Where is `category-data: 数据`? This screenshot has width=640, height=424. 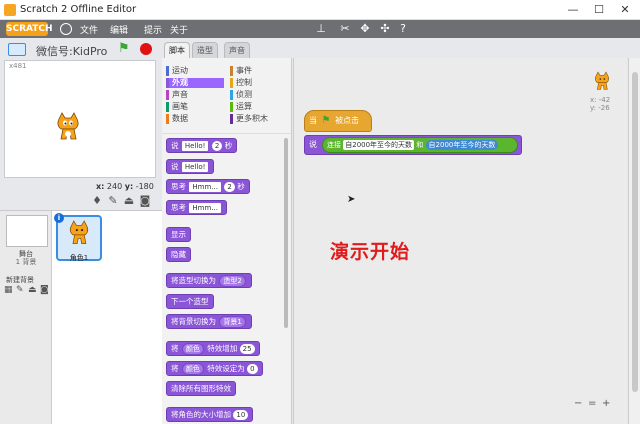 category-data: 数据 is located at coordinates (177, 119).